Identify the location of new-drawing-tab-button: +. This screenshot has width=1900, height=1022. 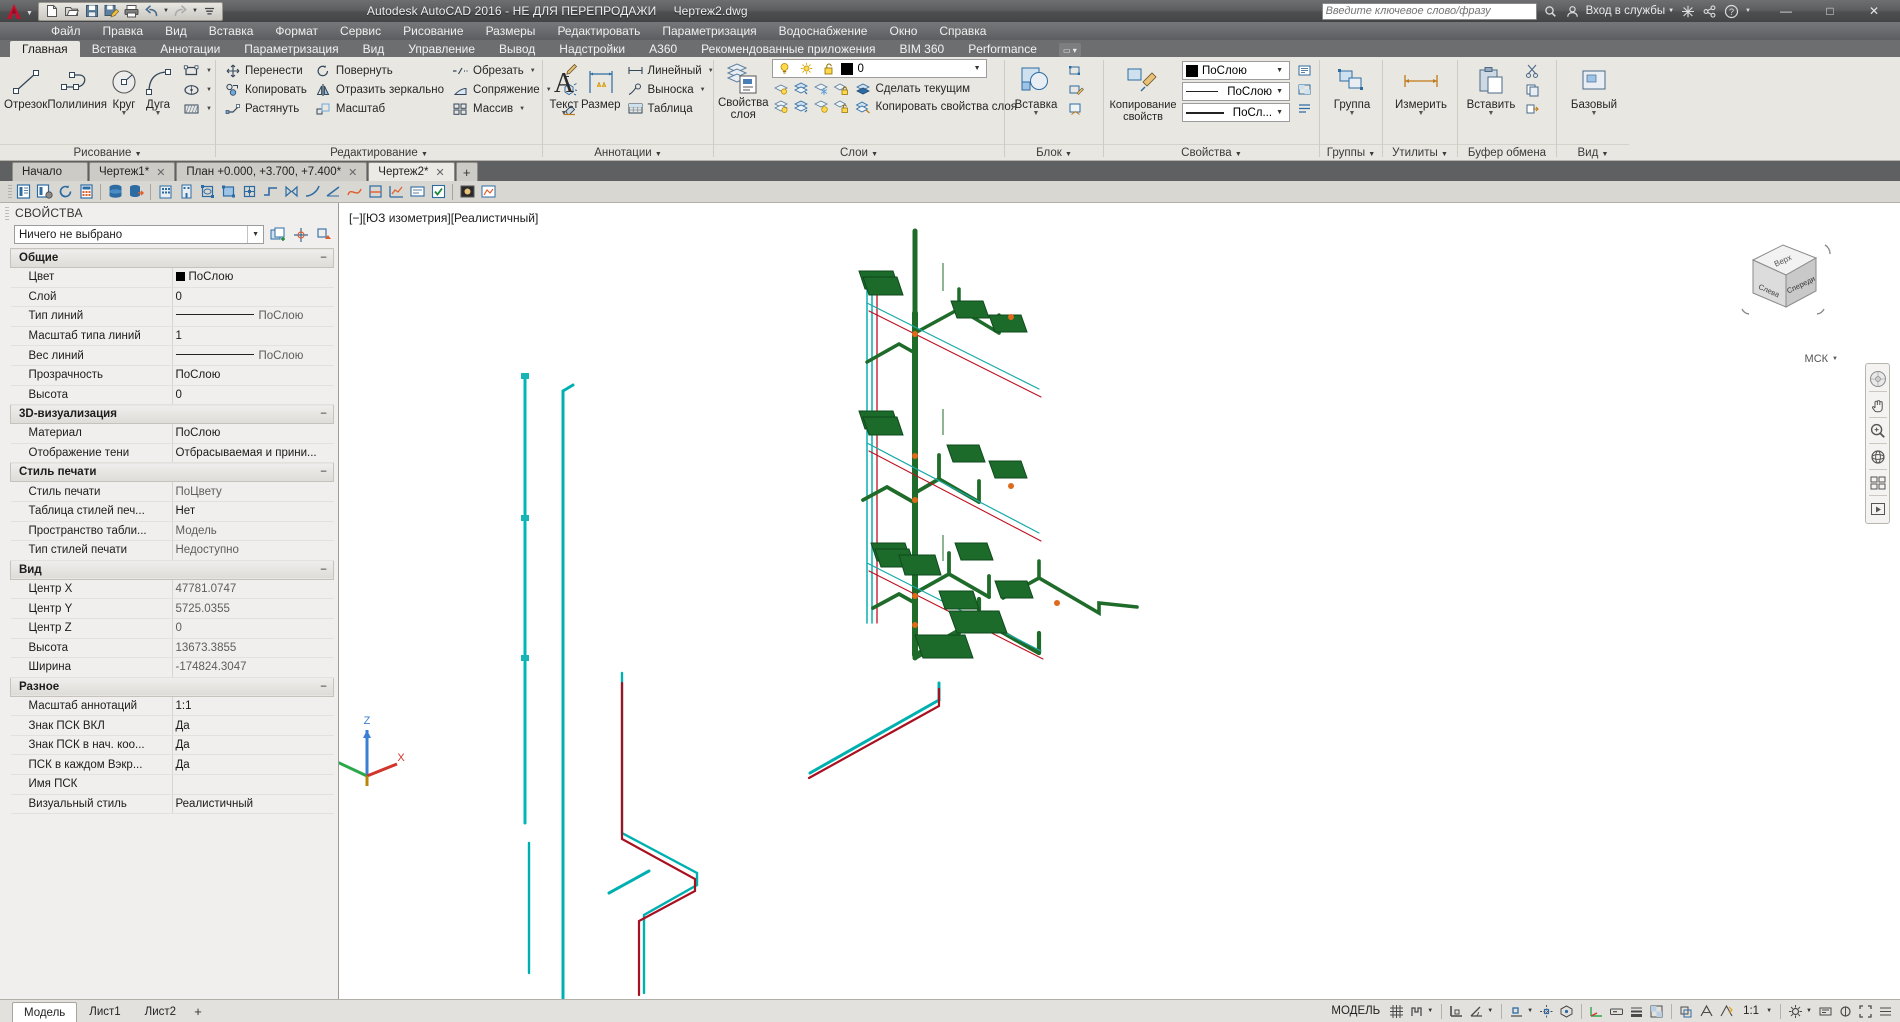
(466, 171).